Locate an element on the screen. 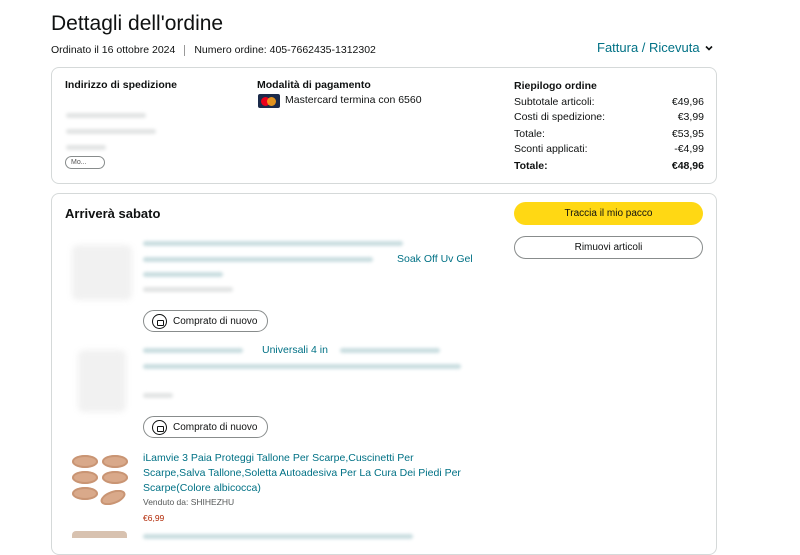 The image size is (800, 555). payment-method-text: Mastercard termina con 6560 is located at coordinates (353, 100).